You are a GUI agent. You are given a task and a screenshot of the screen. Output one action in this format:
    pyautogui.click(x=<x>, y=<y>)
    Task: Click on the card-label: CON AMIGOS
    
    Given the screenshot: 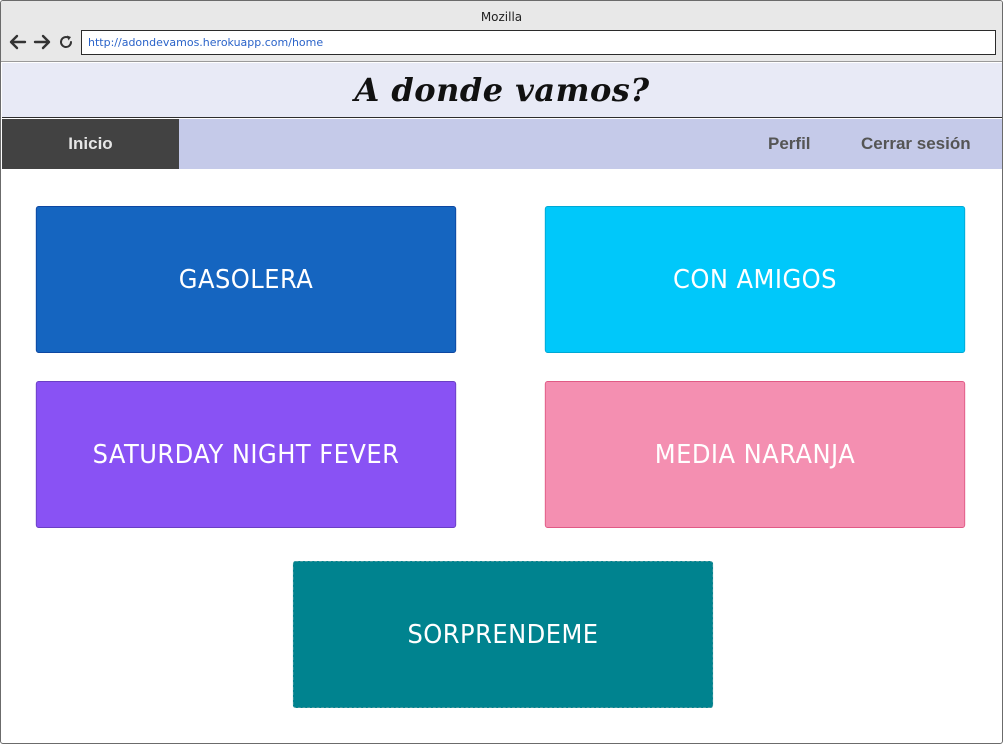 What is the action you would take?
    pyautogui.click(x=755, y=279)
    